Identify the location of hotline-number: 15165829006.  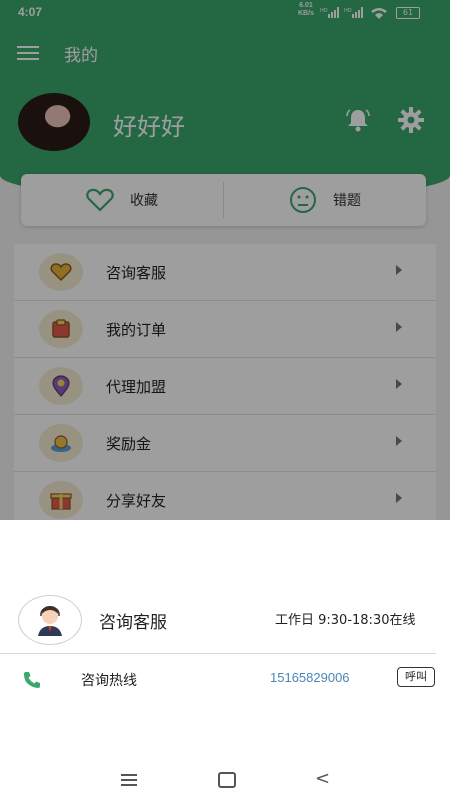
(310, 677).